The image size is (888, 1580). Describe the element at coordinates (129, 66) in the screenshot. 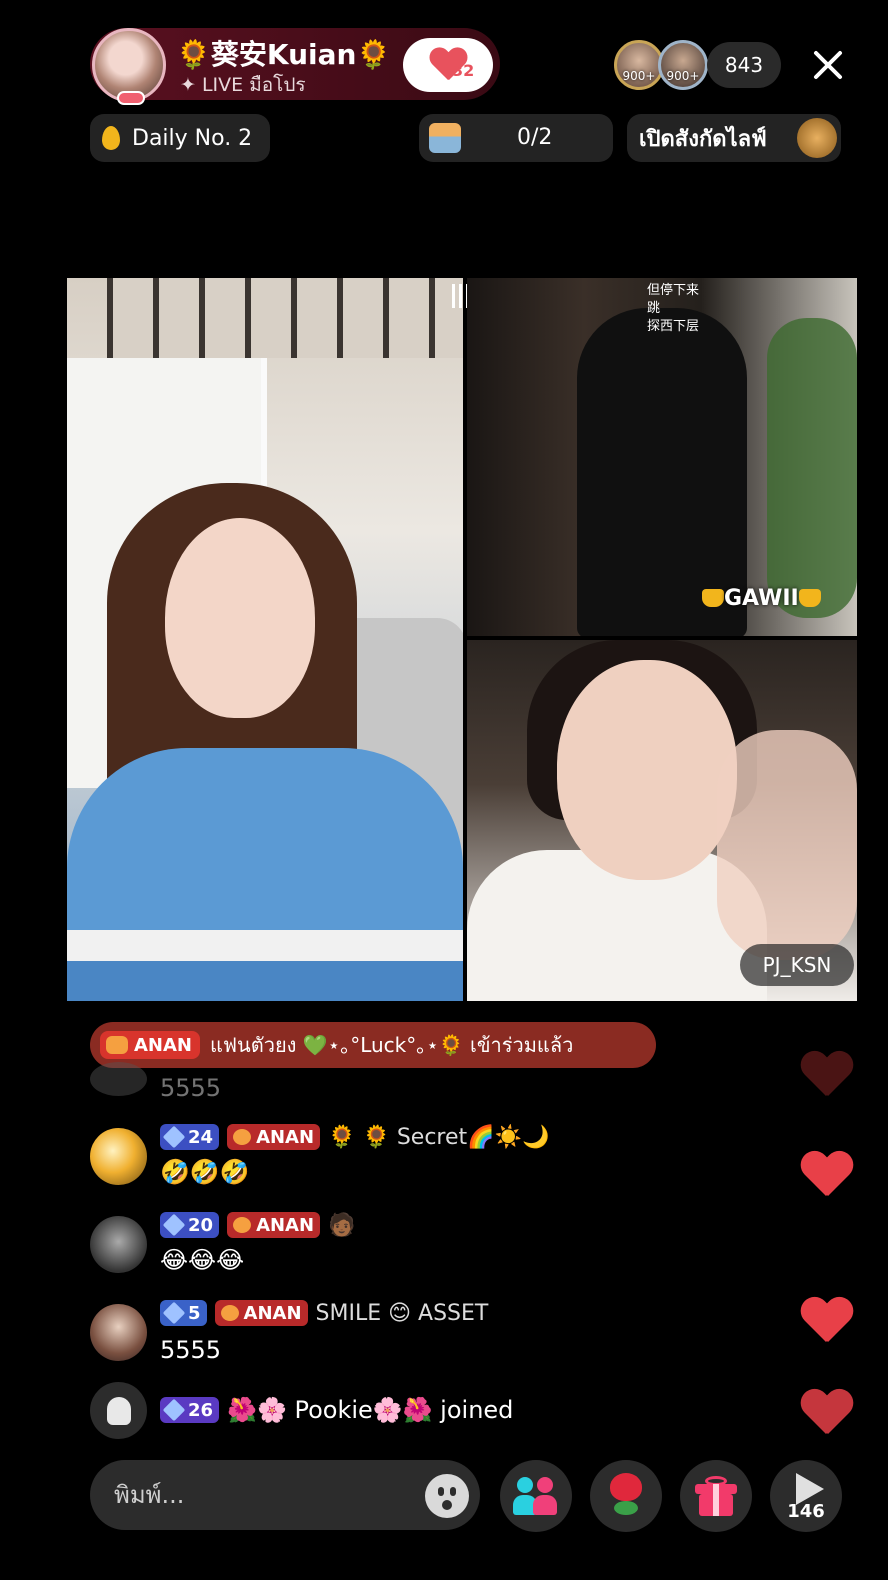

I see `host-avatar` at that location.